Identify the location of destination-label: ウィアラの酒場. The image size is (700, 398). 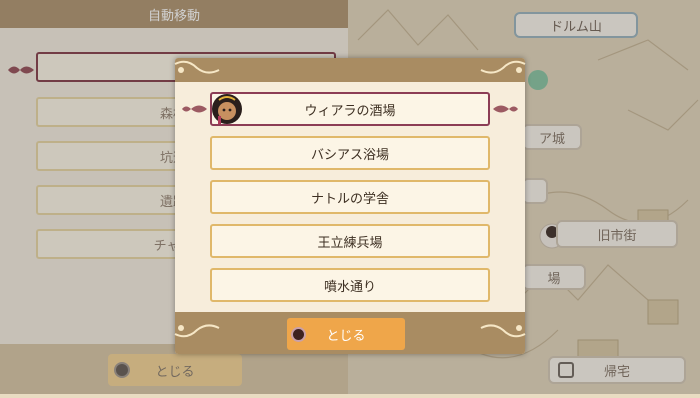
(350, 111).